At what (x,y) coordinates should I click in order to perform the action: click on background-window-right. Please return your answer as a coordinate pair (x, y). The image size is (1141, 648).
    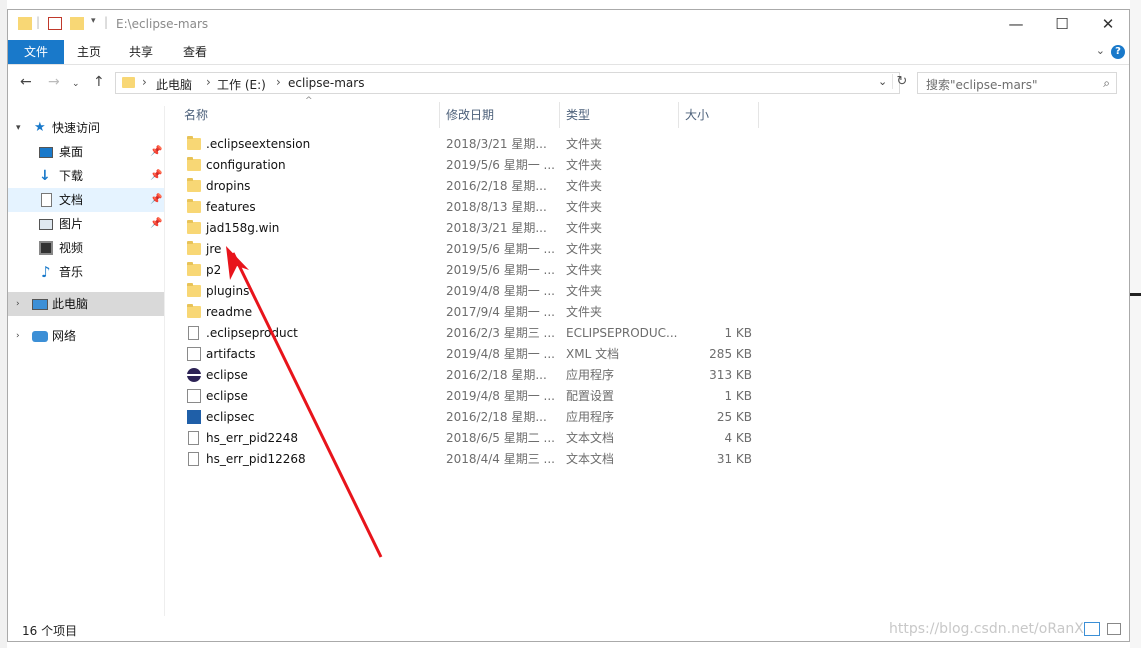
    Looking at the image, I should click on (1135, 324).